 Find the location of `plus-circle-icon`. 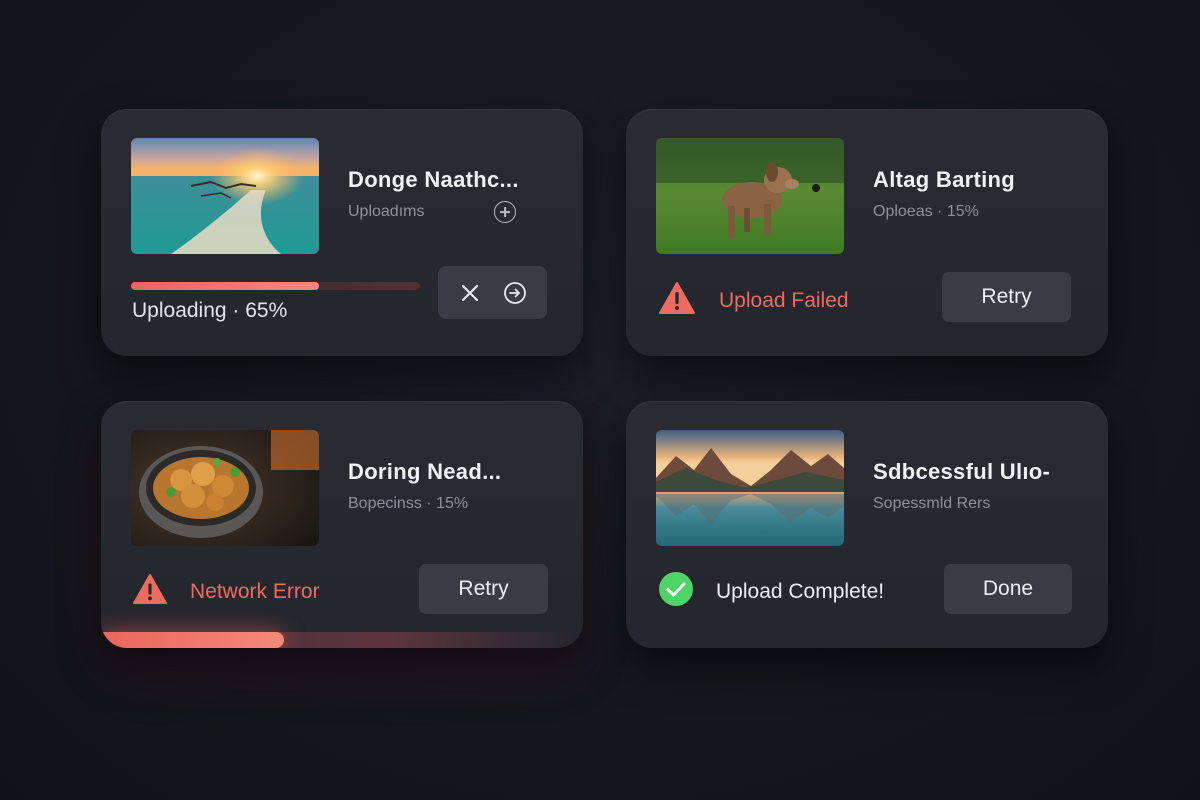

plus-circle-icon is located at coordinates (505, 212).